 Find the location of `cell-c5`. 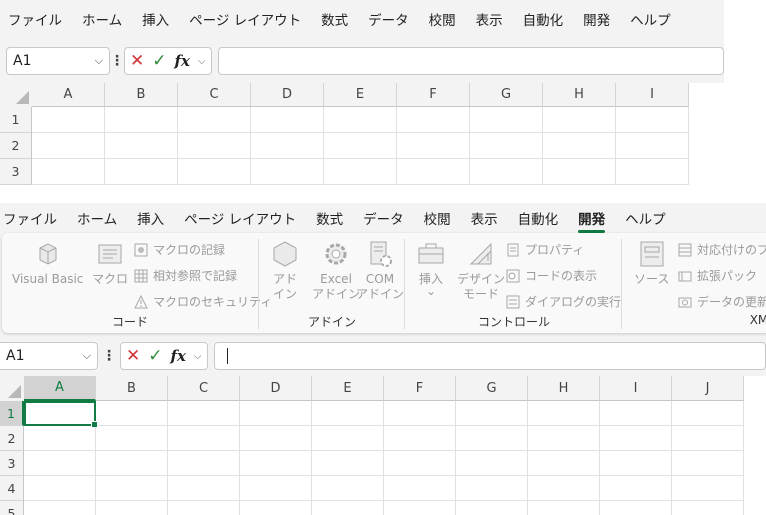

cell-c5 is located at coordinates (204, 508).